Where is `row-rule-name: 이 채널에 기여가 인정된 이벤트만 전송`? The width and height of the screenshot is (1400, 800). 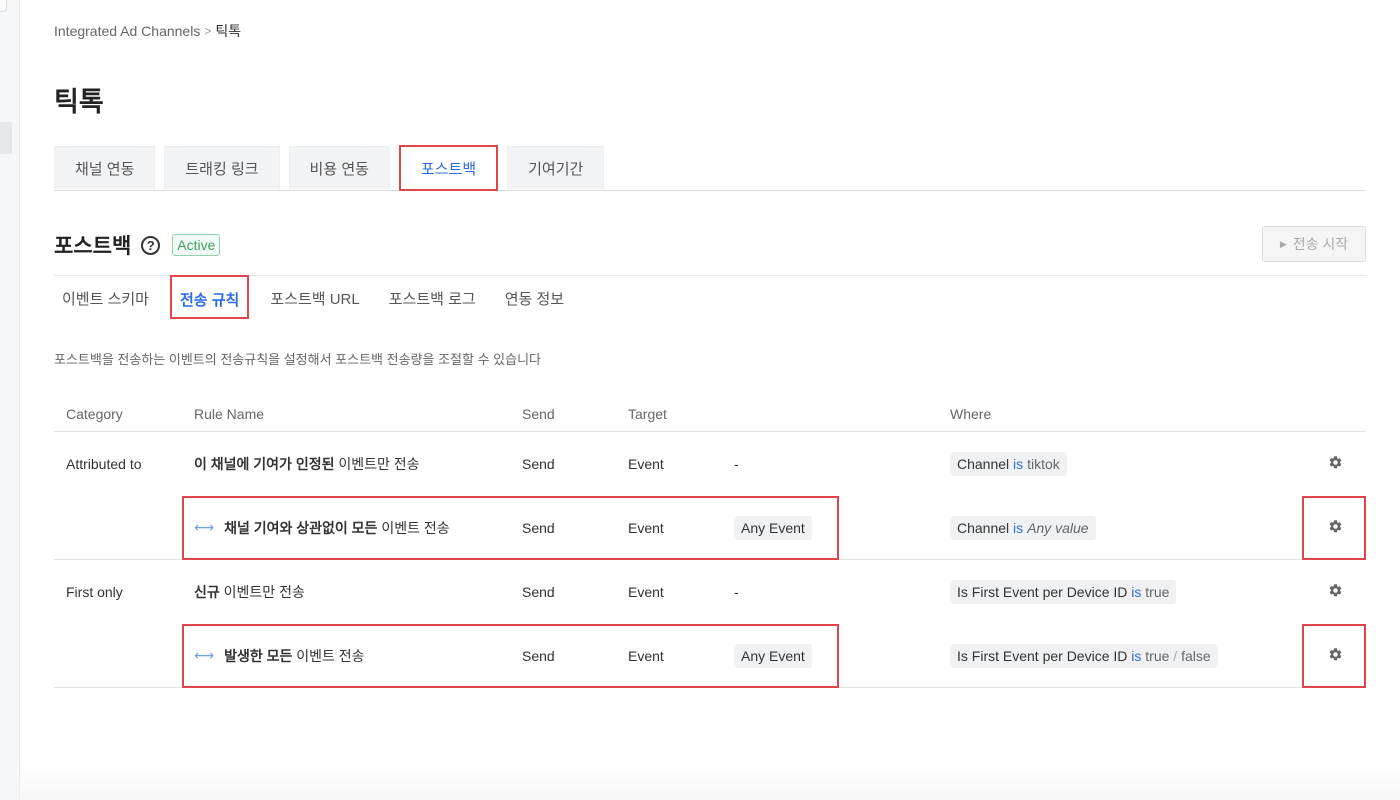
row-rule-name: 이 채널에 기여가 인정된 이벤트만 전송 is located at coordinates (346, 464).